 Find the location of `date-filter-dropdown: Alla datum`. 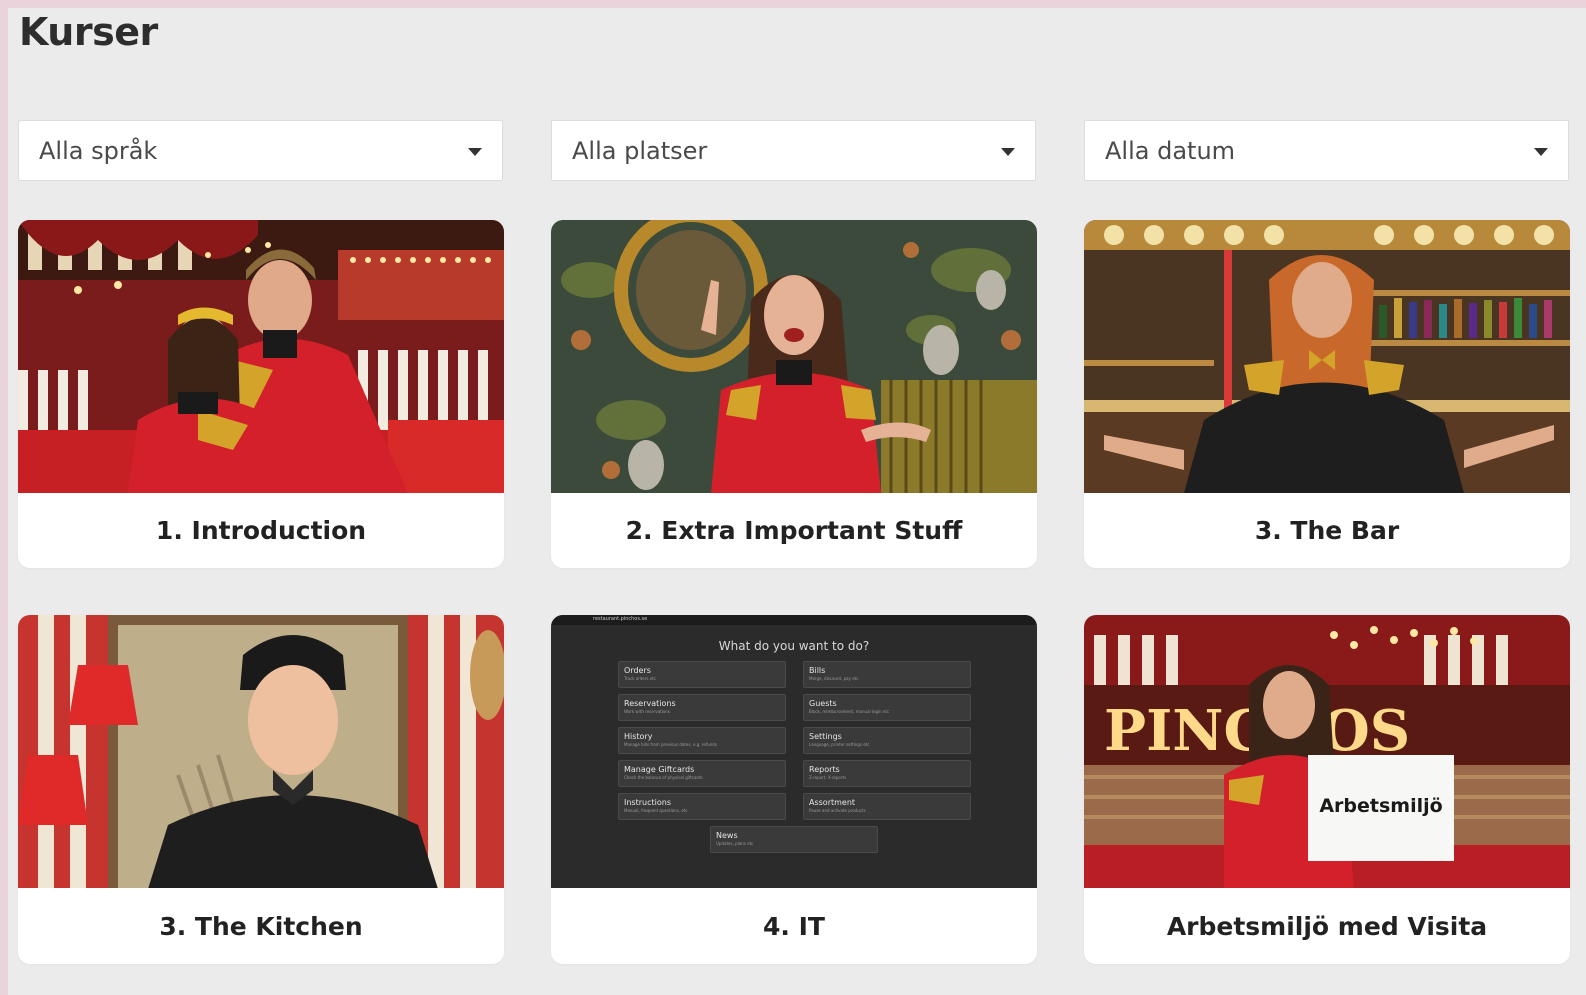

date-filter-dropdown: Alla datum is located at coordinates (1326, 150).